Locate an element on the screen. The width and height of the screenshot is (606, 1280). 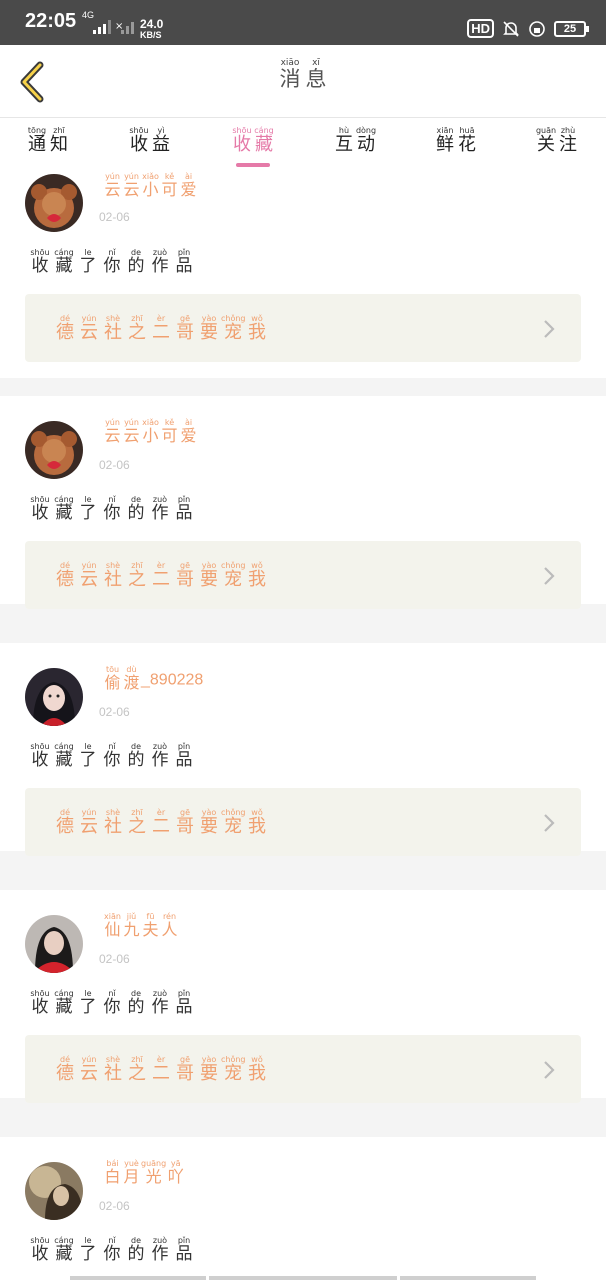
username: tōu 偷 dù 渡 _890228 is located at coordinates (153, 678).